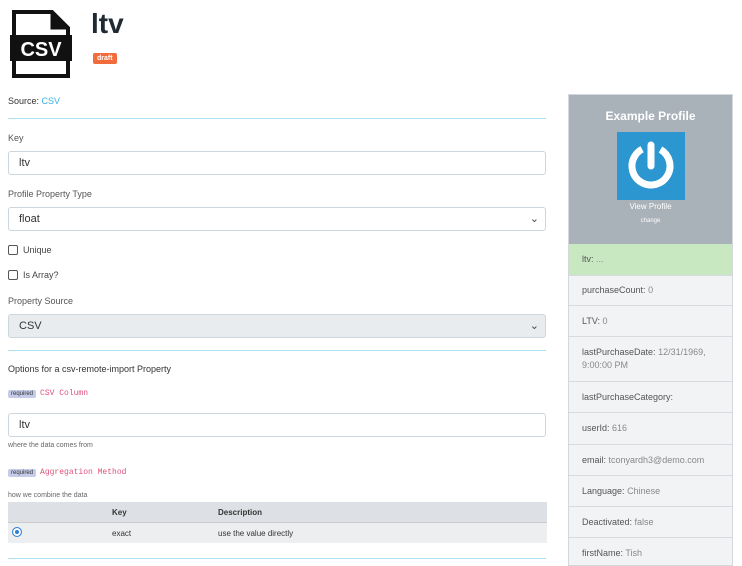  I want to click on aggregation-help: how we combine the data, so click(48, 495).